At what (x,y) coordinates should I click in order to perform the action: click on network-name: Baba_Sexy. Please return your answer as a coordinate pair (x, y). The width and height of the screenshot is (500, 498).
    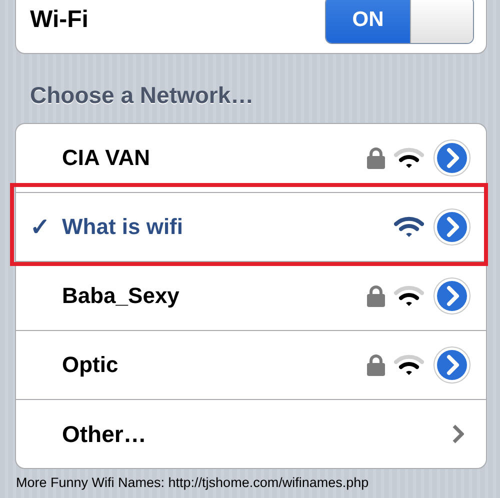
    Looking at the image, I should click on (121, 296).